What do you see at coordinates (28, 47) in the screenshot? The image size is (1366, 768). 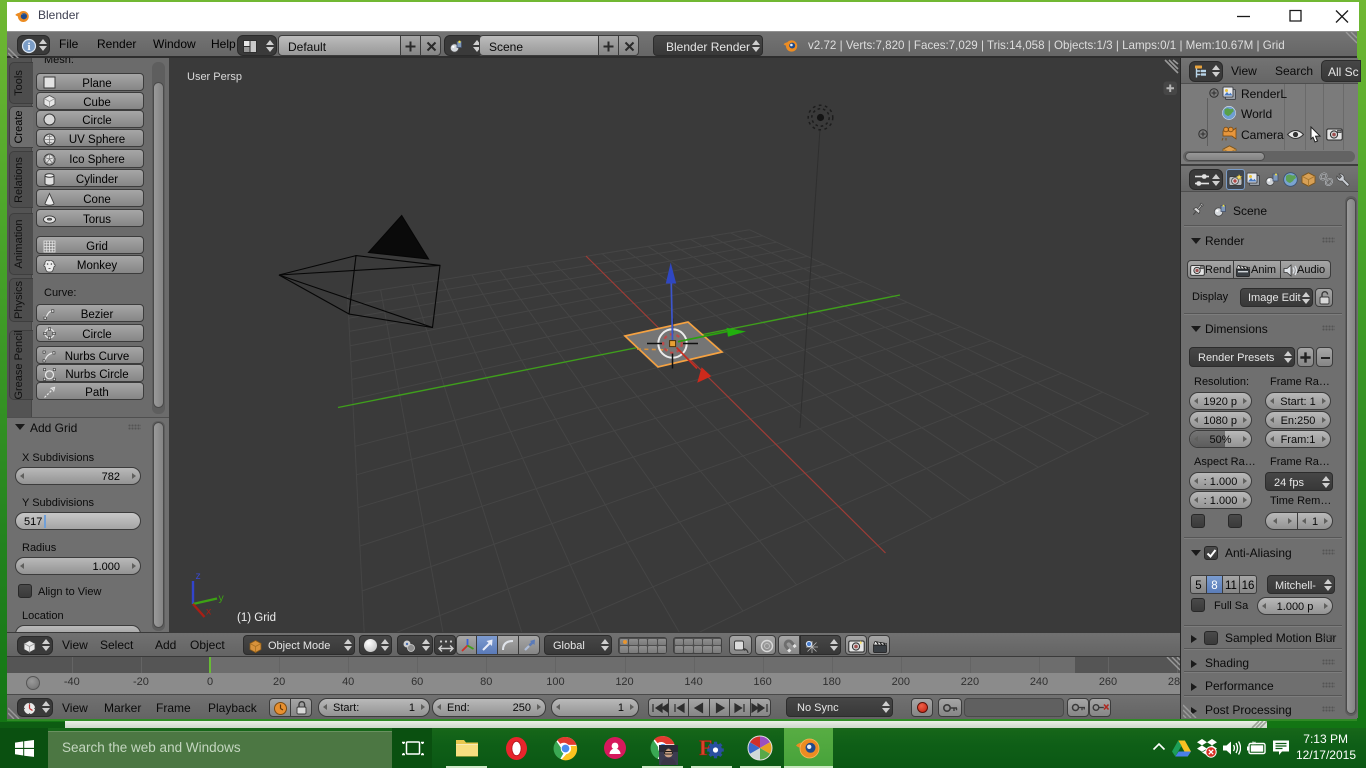 I see `svg-text: i` at bounding box center [28, 47].